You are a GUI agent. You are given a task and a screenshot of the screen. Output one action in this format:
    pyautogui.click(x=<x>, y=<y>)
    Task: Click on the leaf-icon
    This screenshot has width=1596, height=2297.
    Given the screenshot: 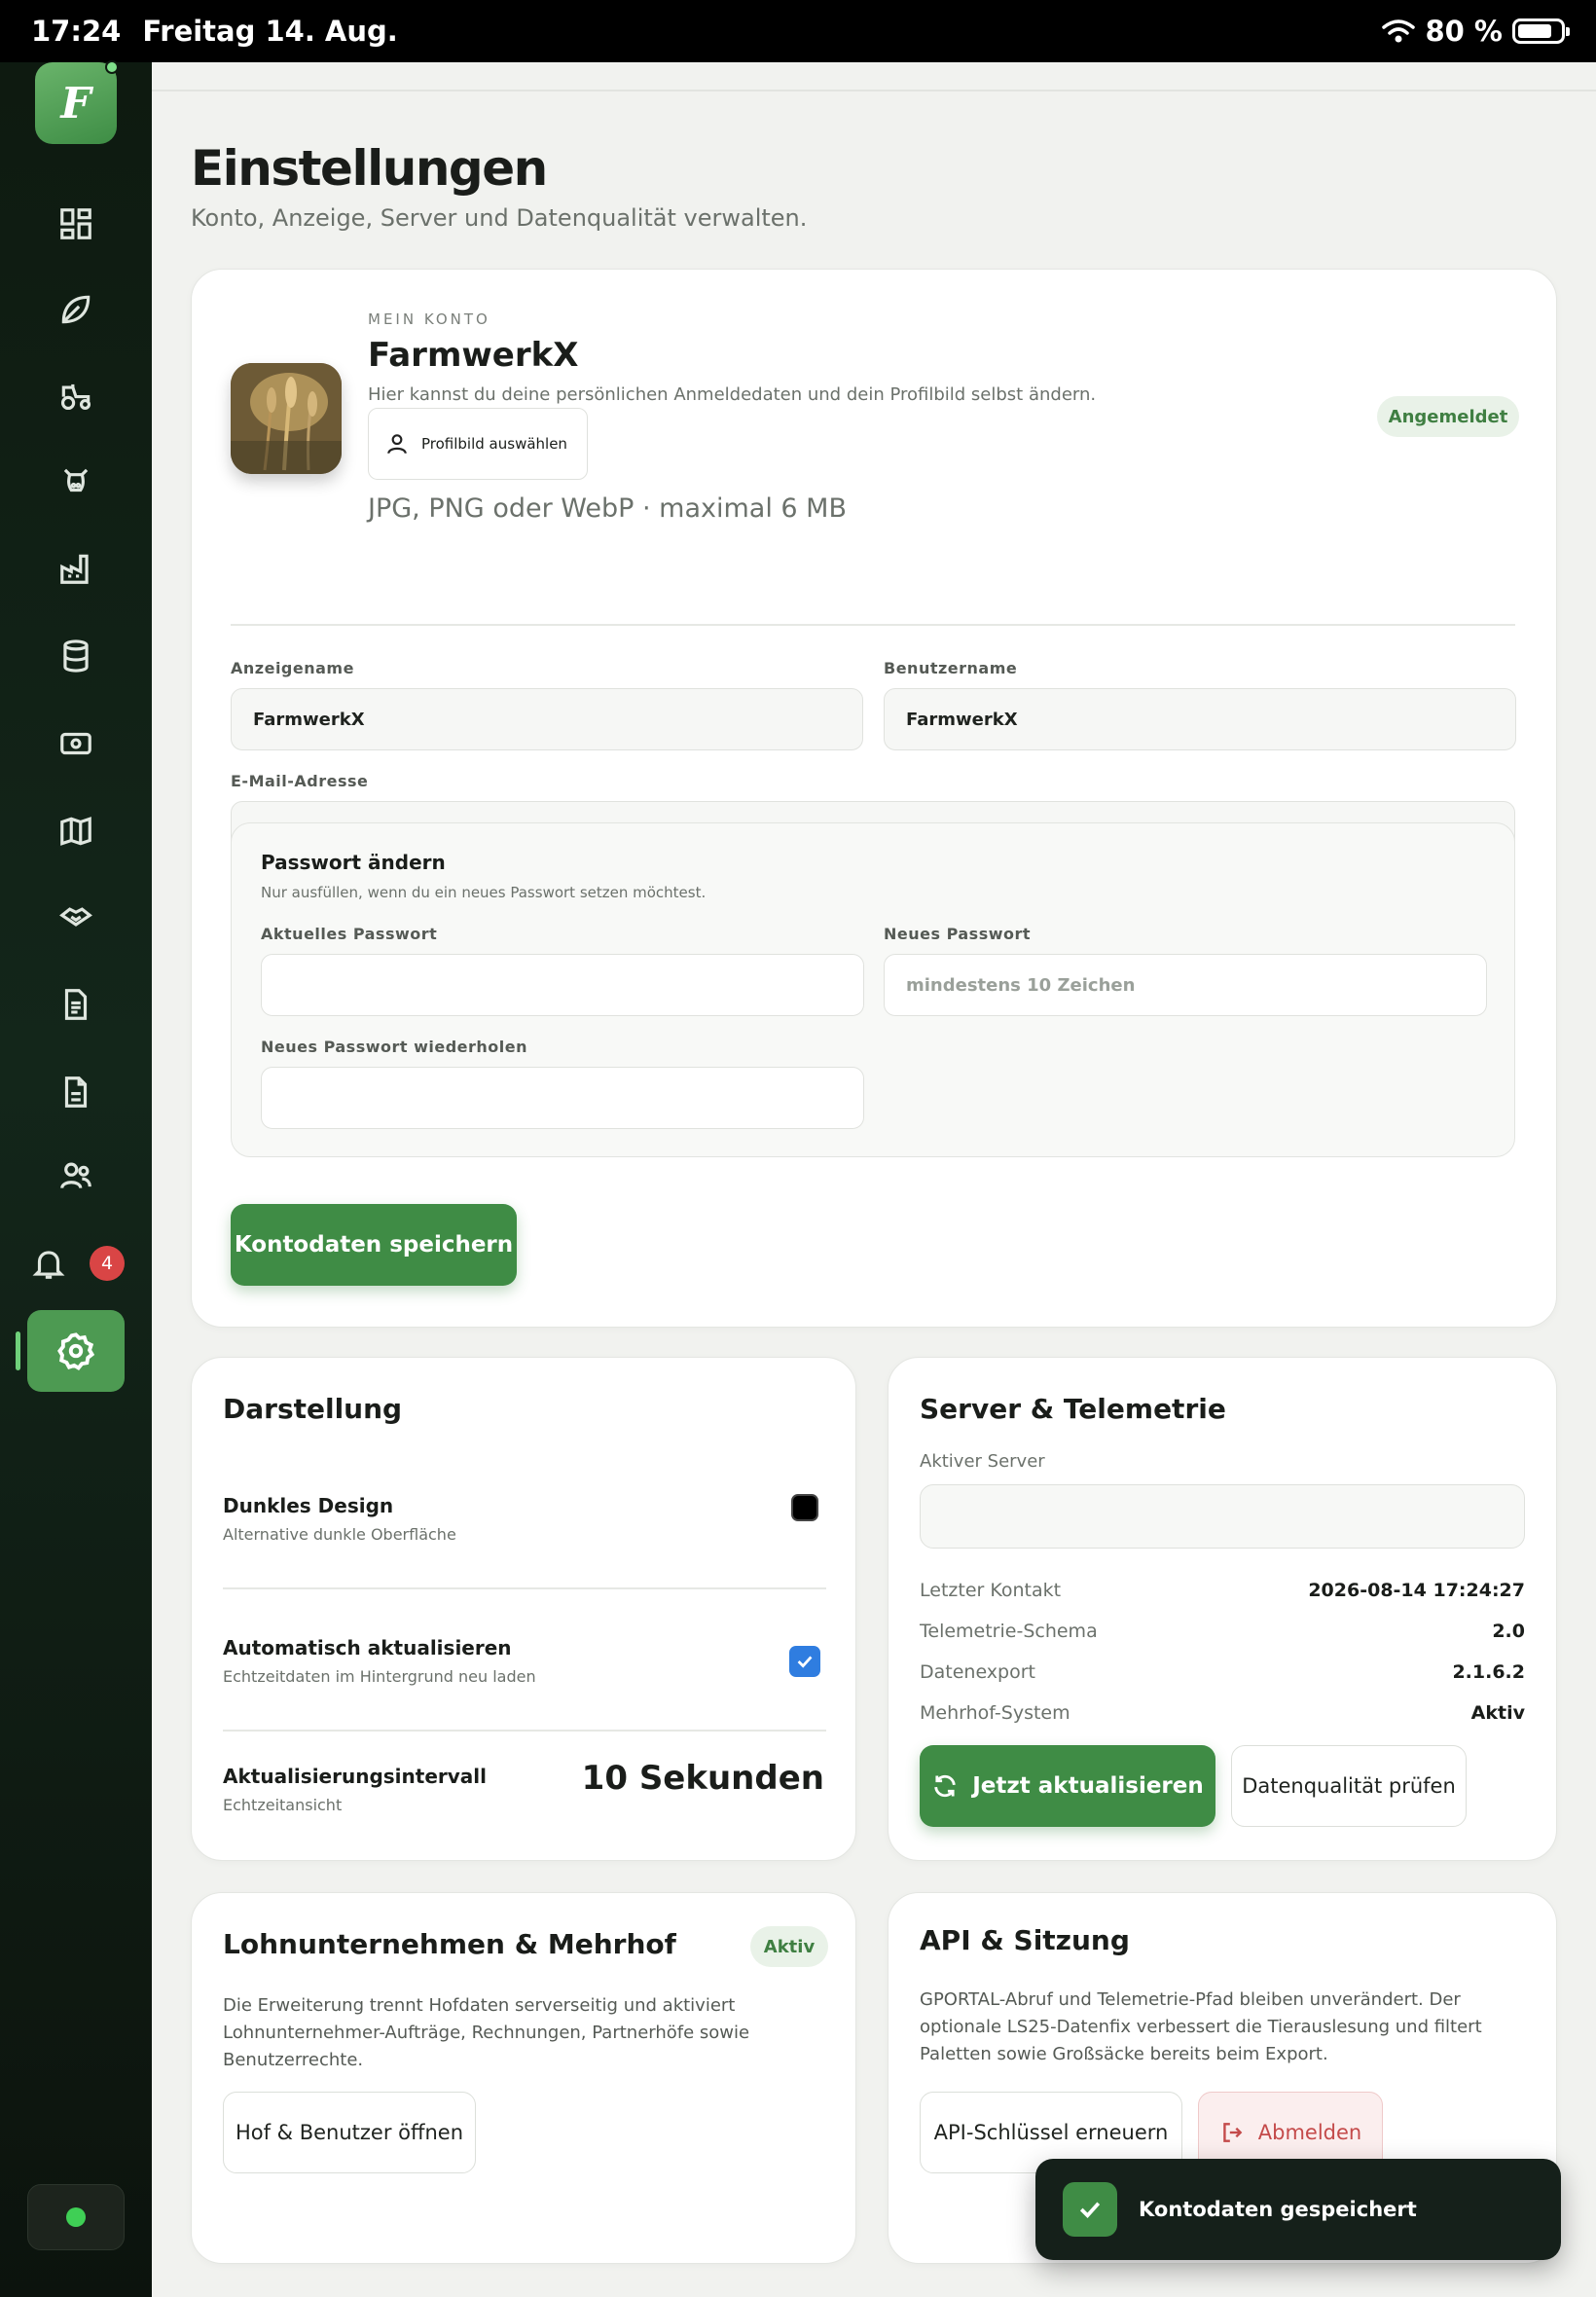 What is the action you would take?
    pyautogui.click(x=76, y=309)
    